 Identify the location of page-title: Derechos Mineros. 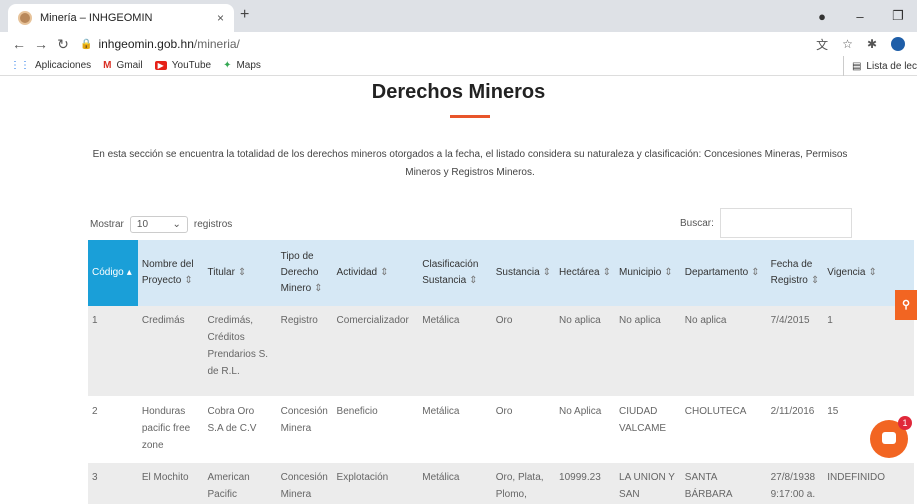
(458, 92).